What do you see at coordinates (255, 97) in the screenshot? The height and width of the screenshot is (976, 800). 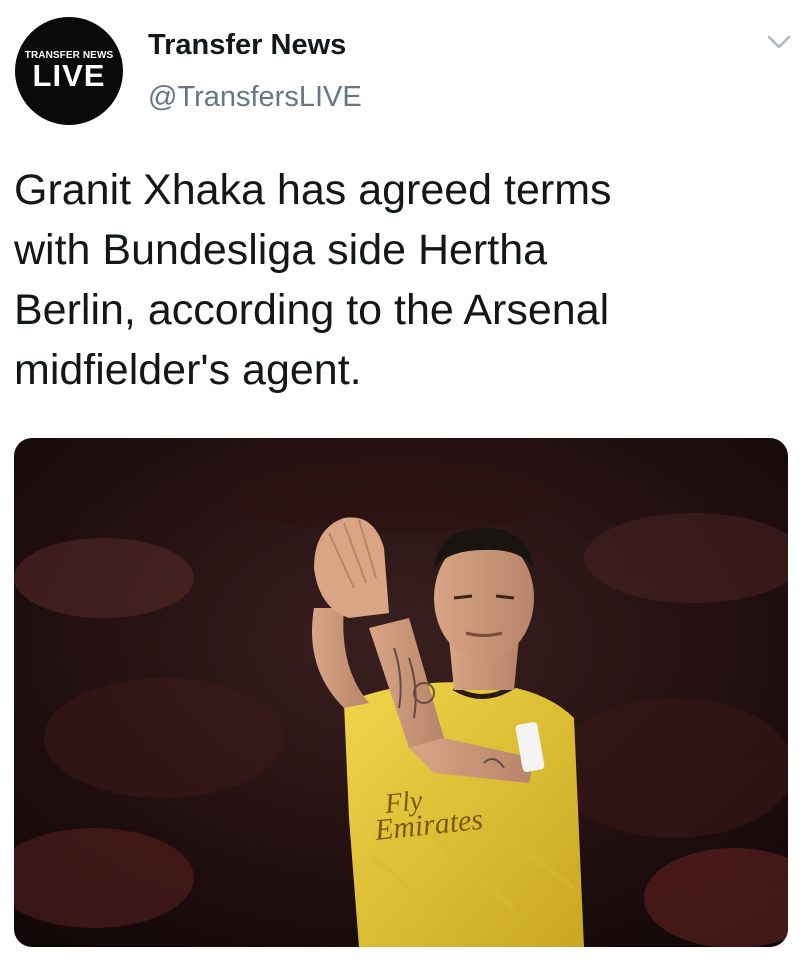 I see `user-handle: @TransfersLIVE` at bounding box center [255, 97].